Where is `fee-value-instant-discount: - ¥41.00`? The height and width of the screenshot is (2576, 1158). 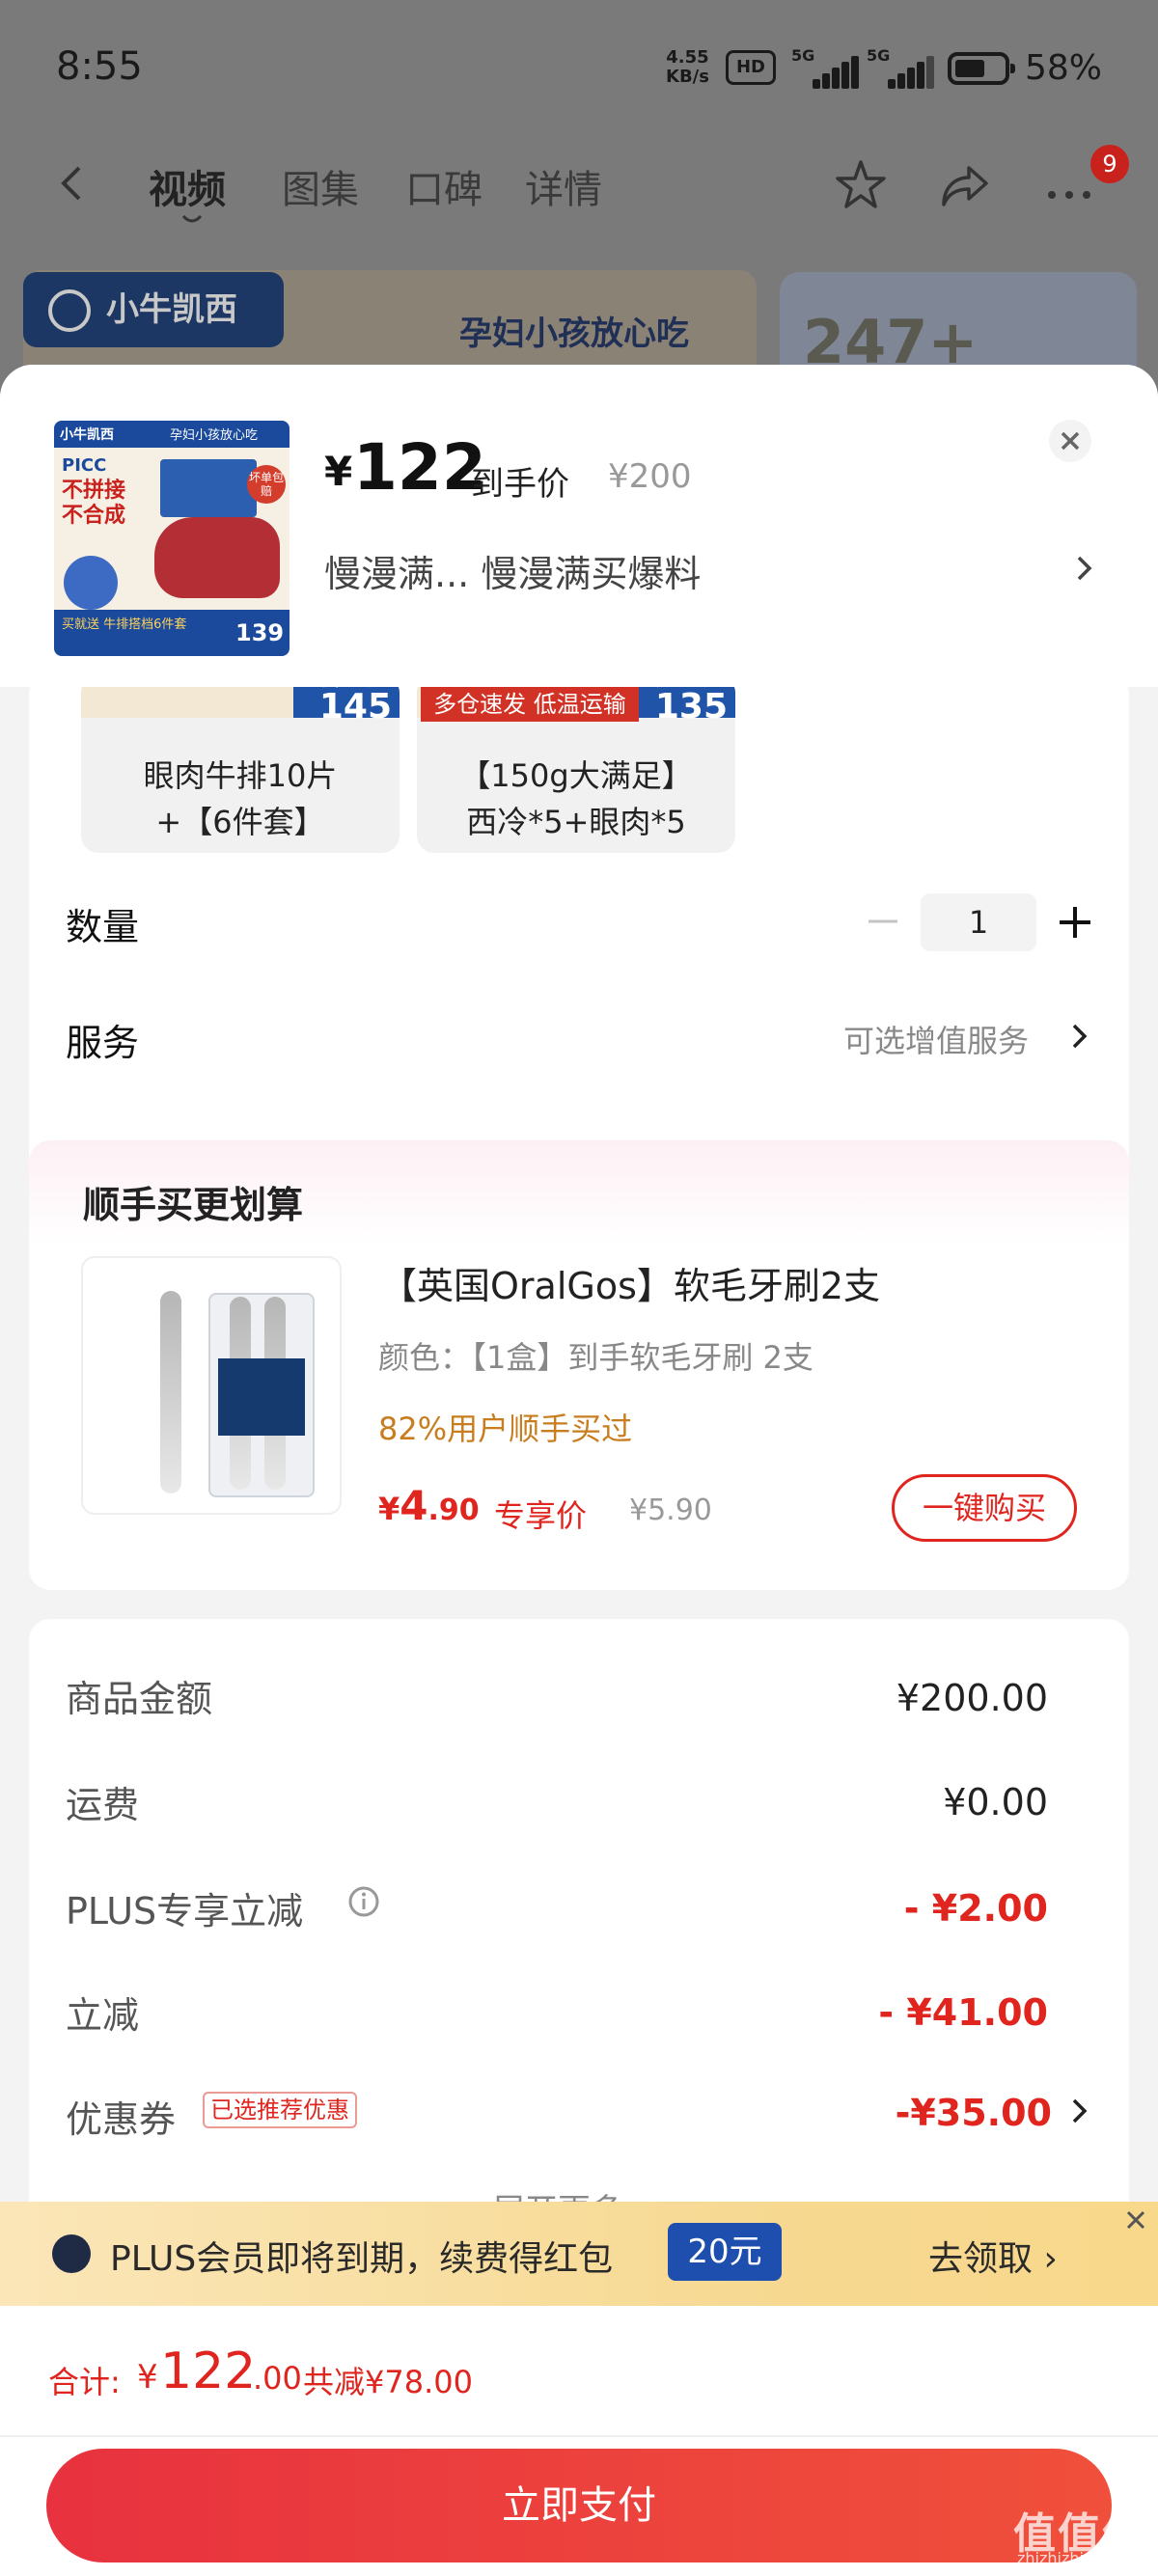 fee-value-instant-discount: - ¥41.00 is located at coordinates (963, 2012).